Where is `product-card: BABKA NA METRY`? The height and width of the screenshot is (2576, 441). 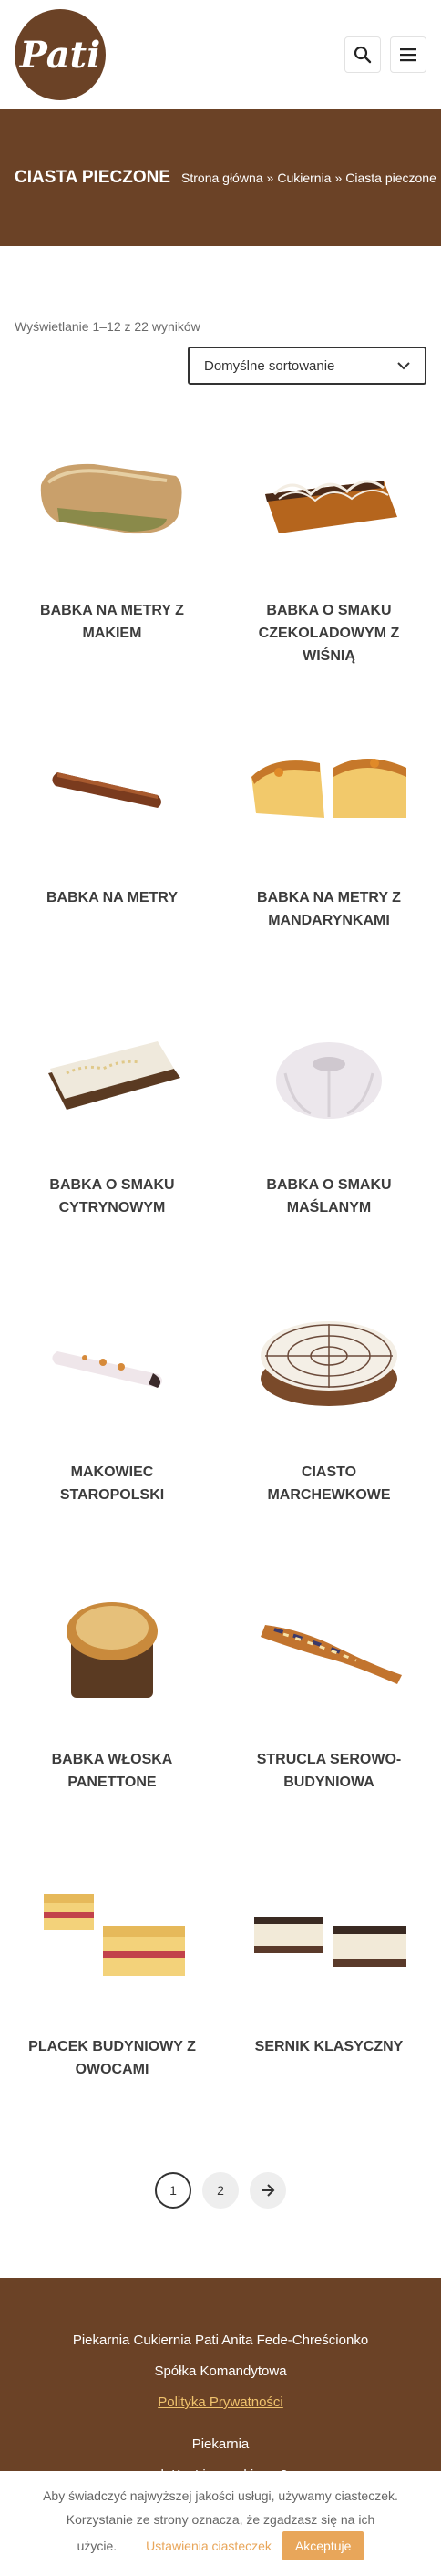
product-card: BABKA NA METRY is located at coordinates (113, 852).